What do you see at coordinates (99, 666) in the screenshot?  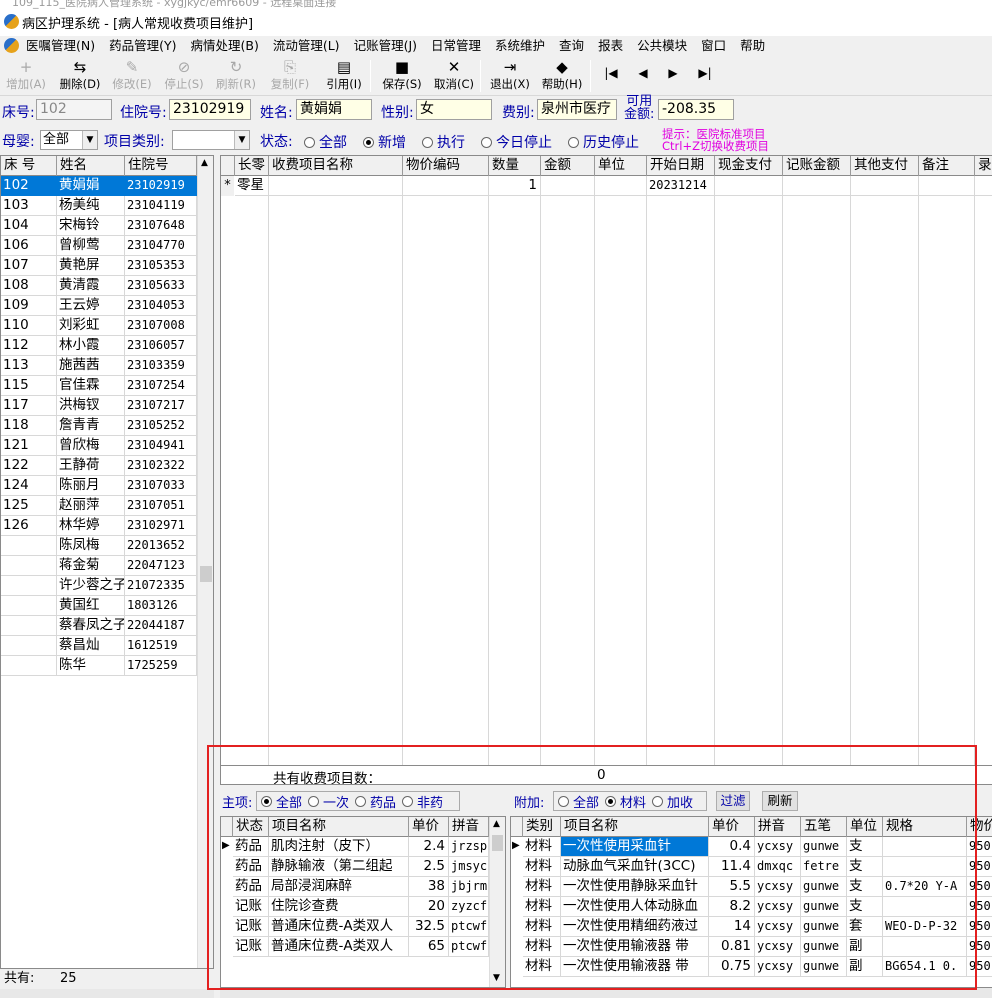 I see `table-row: 陈华 1725259` at bounding box center [99, 666].